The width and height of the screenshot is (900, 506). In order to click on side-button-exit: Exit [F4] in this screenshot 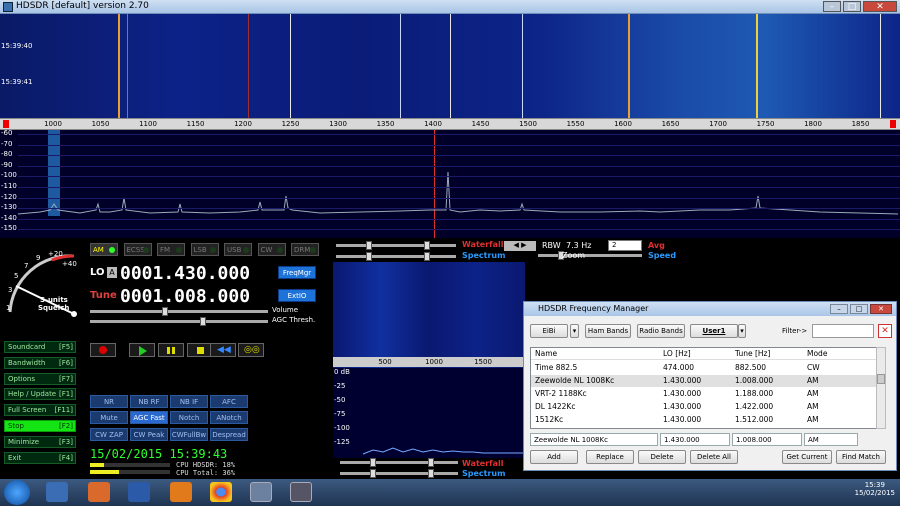, I will do `click(40, 457)`.